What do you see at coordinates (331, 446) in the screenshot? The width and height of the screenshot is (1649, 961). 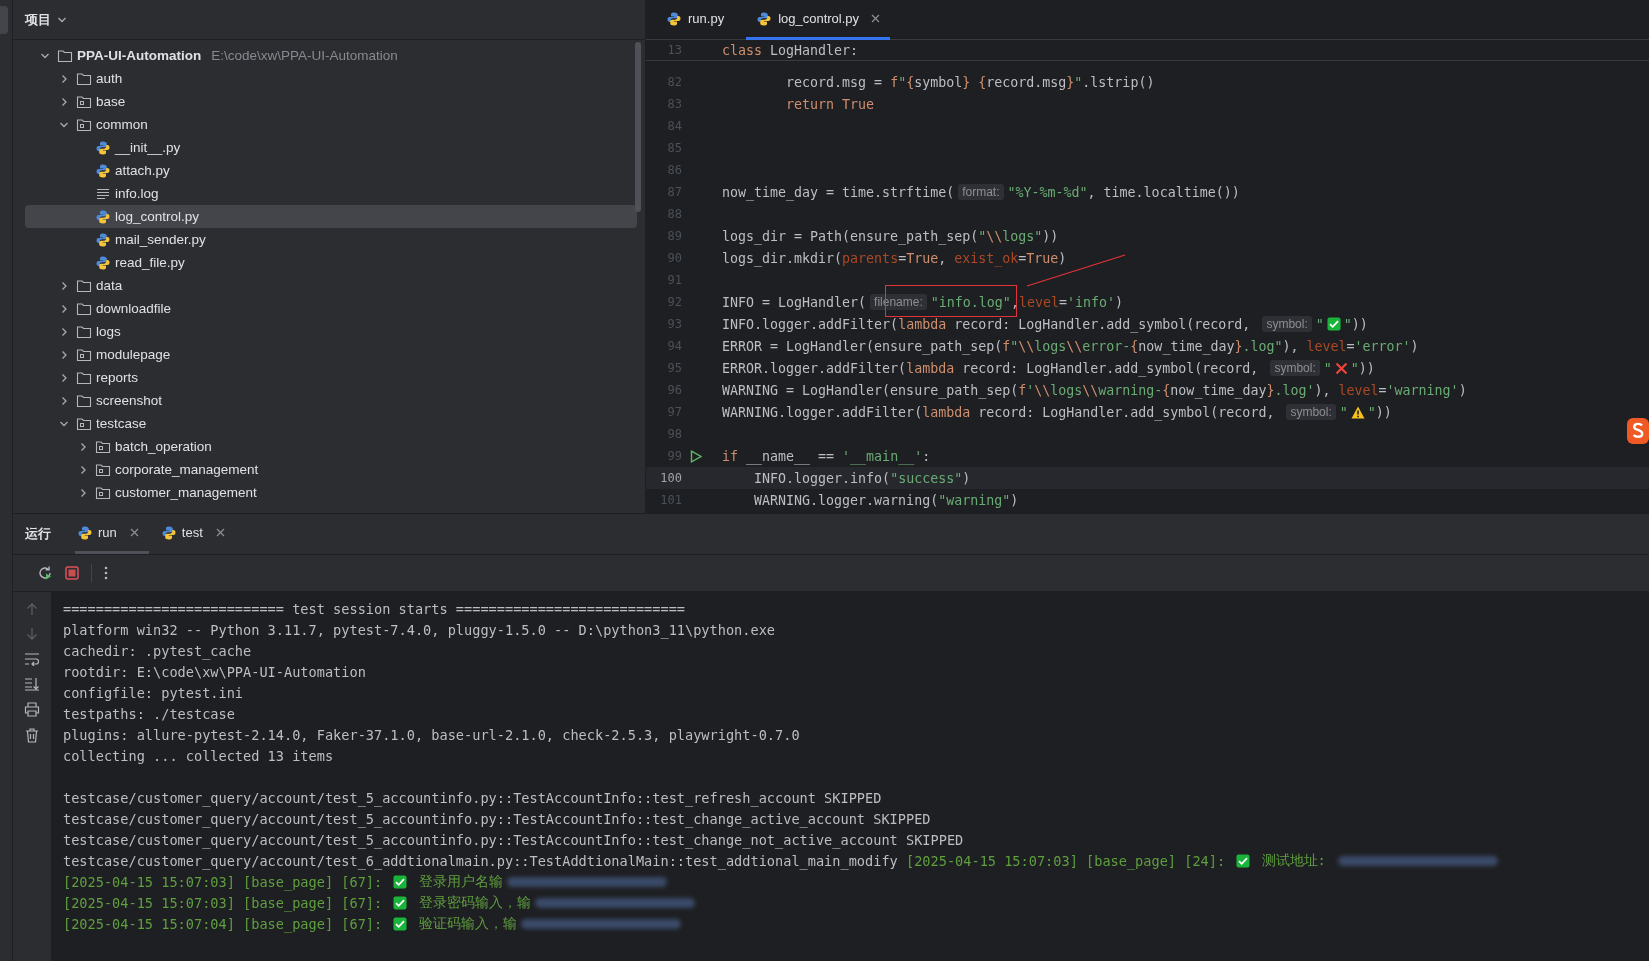 I see `tree-item: batch_operation` at bounding box center [331, 446].